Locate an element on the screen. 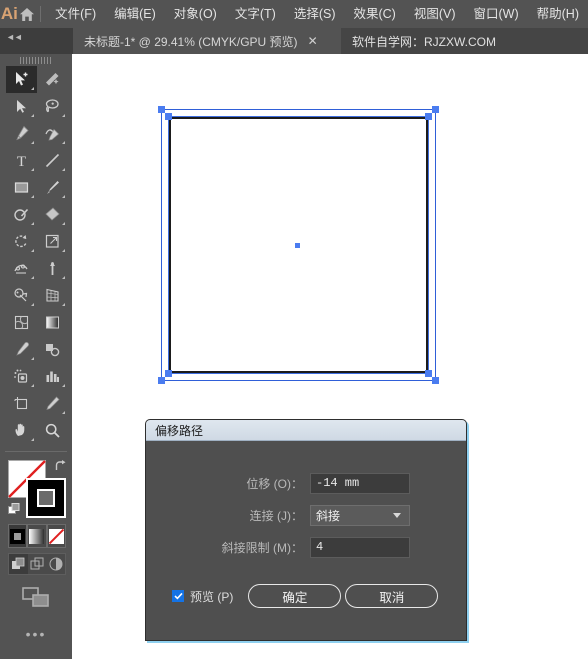  paintbrush-tool is located at coordinates (52, 187).